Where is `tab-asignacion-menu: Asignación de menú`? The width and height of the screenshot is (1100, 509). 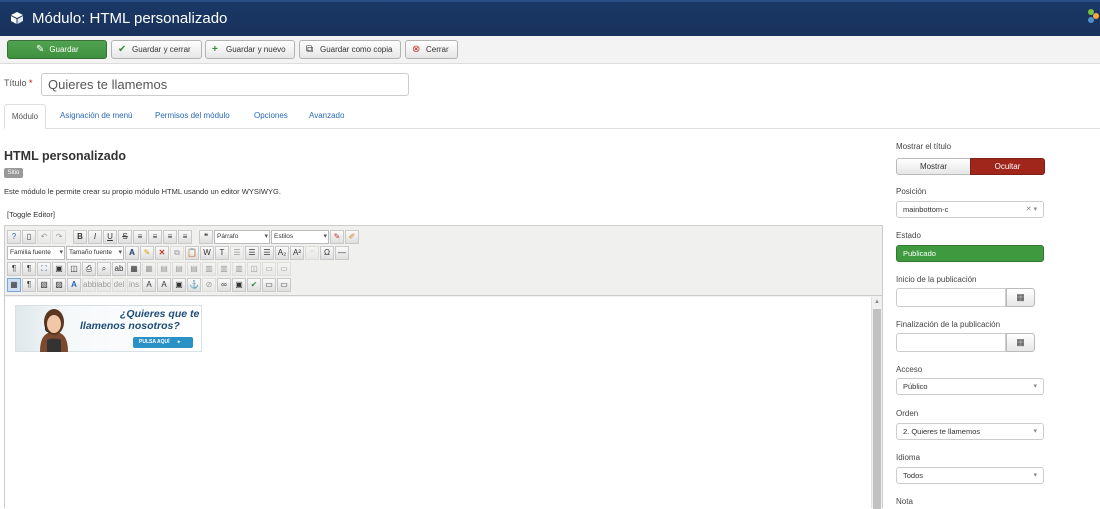 tab-asignacion-menu: Asignación de menú is located at coordinates (96, 116).